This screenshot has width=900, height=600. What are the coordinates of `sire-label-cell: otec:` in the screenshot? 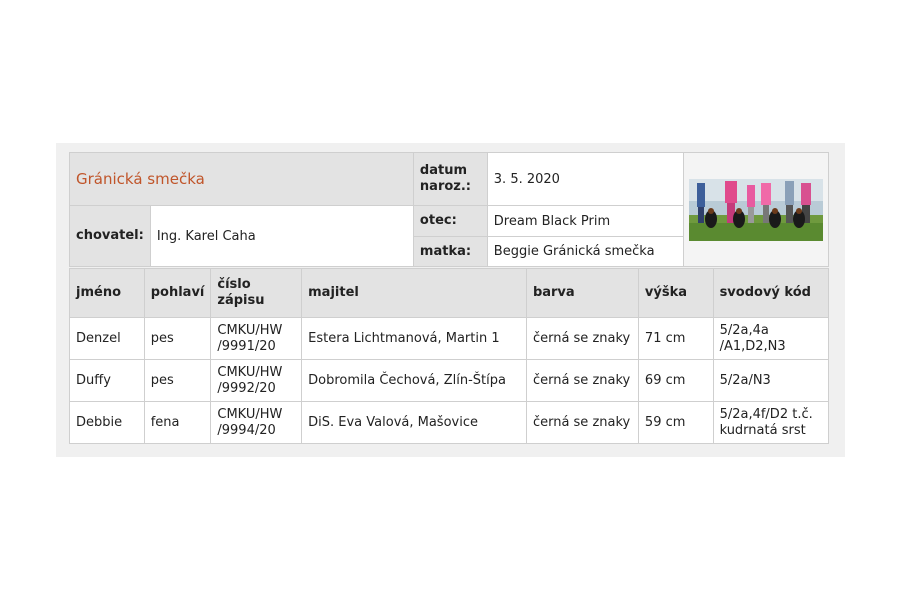 It's located at (450, 221).